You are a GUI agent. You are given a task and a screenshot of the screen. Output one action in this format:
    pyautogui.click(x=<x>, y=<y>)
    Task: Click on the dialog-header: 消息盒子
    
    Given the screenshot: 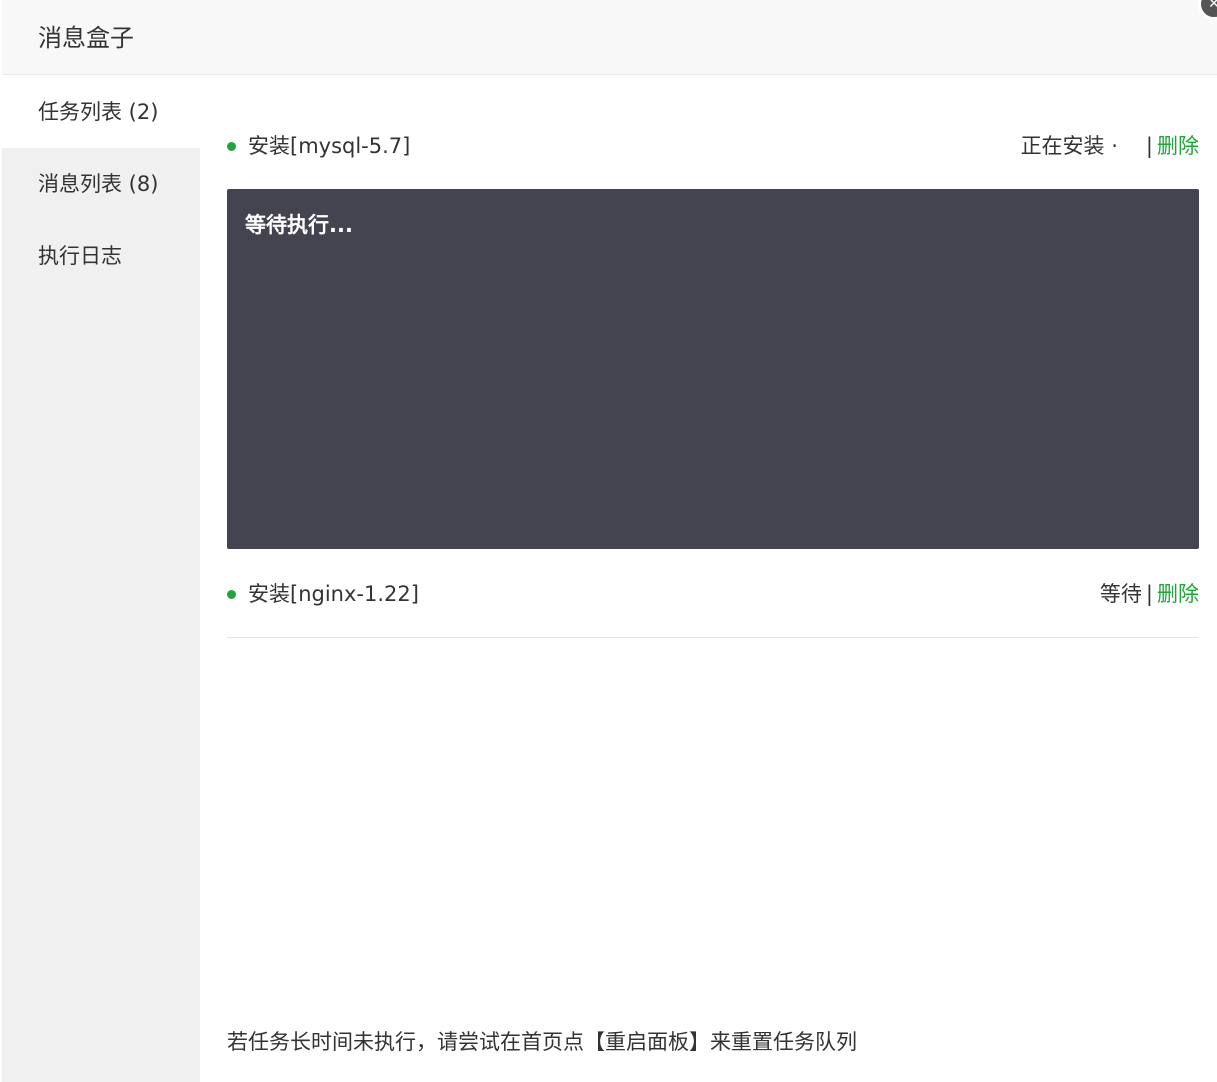 What is the action you would take?
    pyautogui.click(x=609, y=37)
    